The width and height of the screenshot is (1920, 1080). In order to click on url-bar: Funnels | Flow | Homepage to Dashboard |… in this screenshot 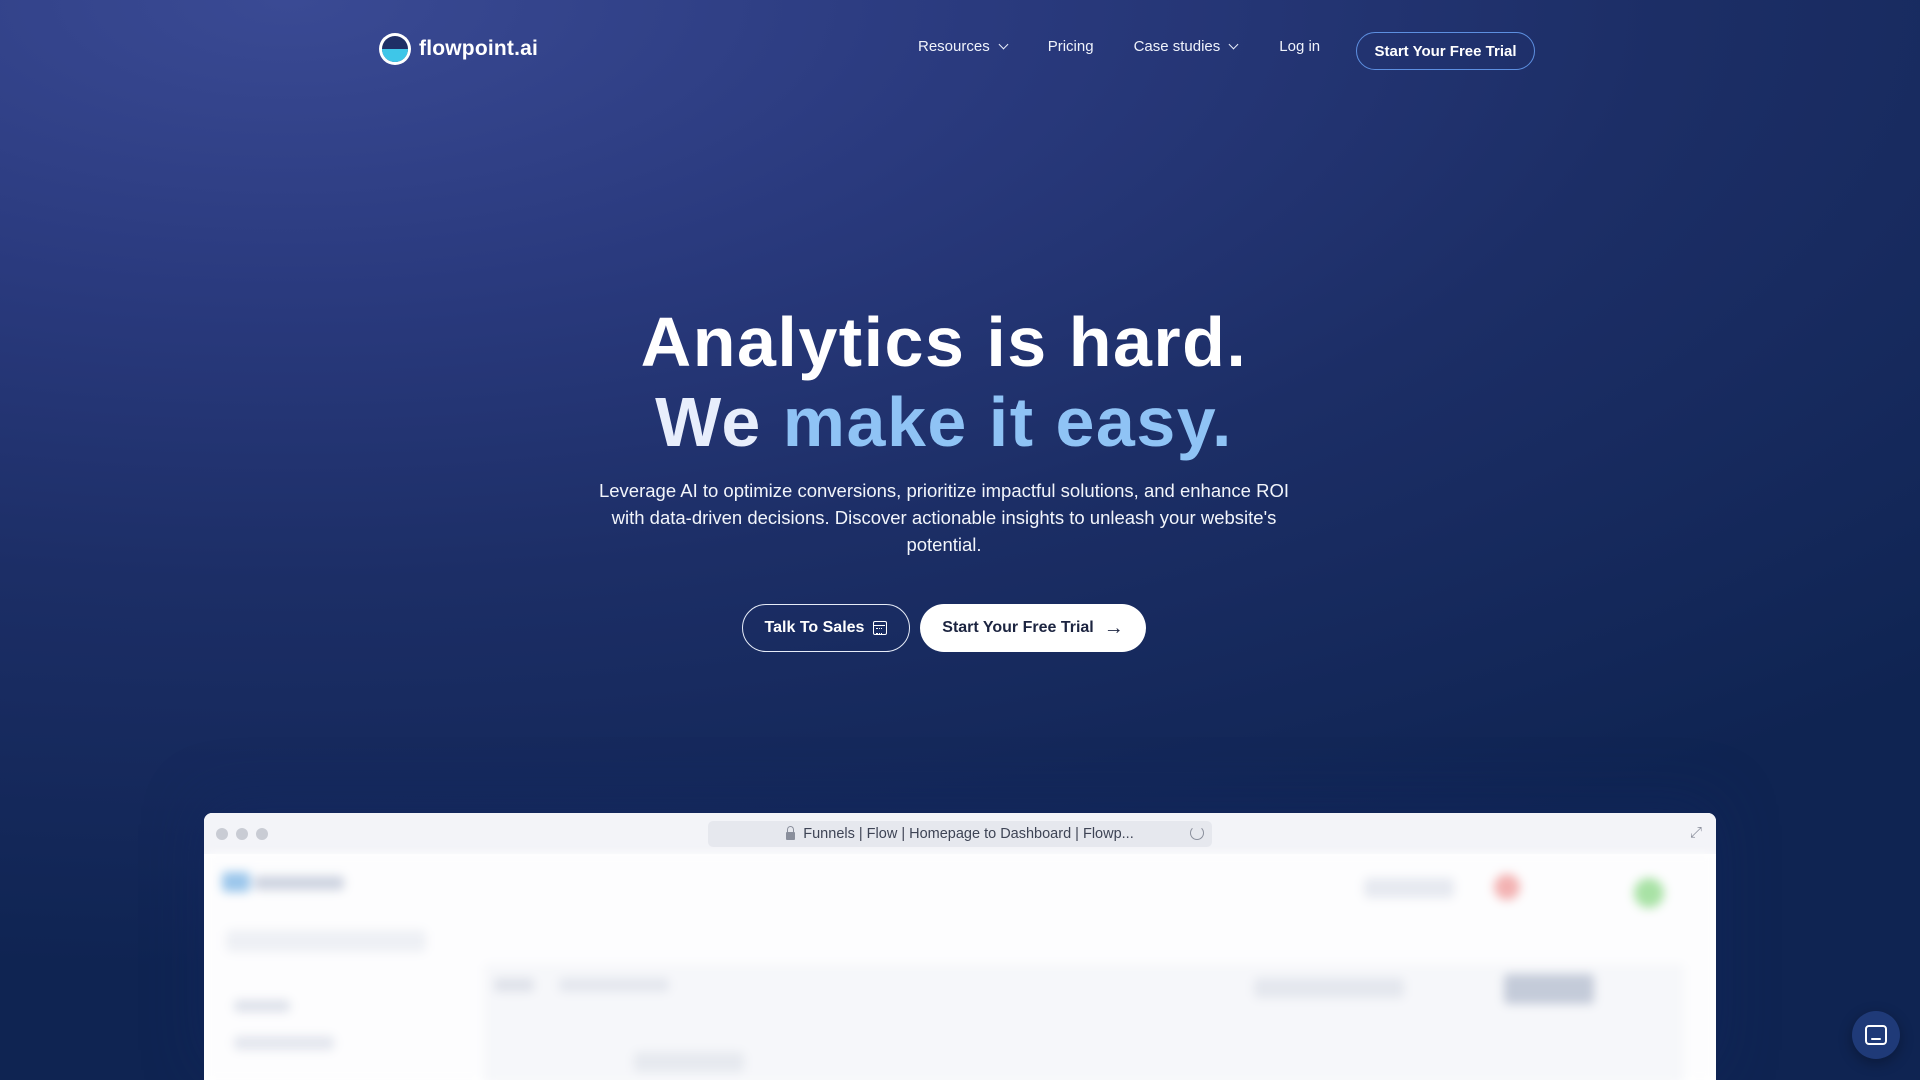, I will do `click(960, 834)`.